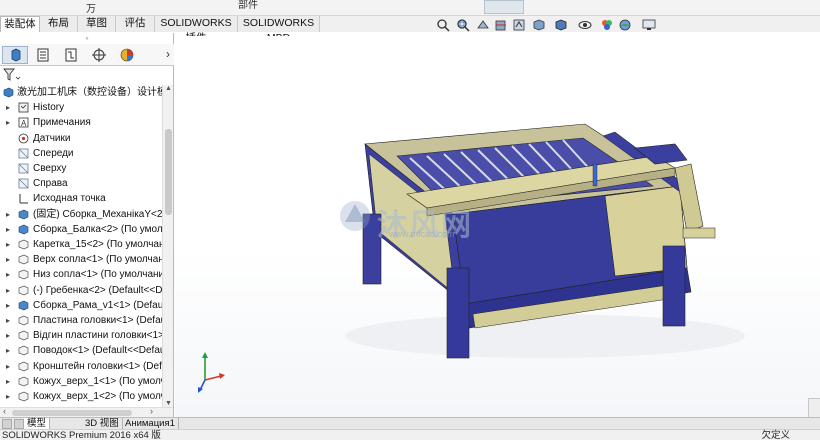 This screenshot has height=440, width=820. What do you see at coordinates (97, 229) in the screenshot?
I see `tree-row-label: Сборка_Балка<2> (По умолча` at bounding box center [97, 229].